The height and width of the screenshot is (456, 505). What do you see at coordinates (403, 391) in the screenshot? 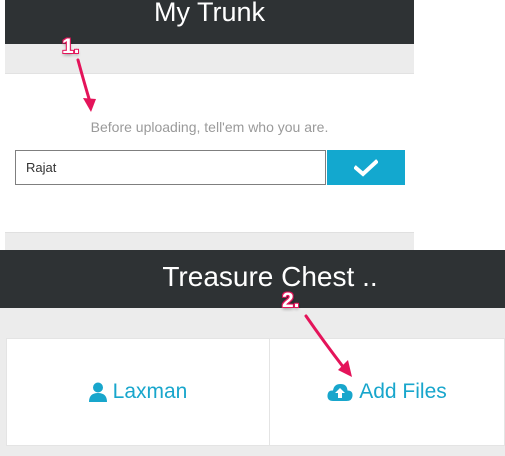
I see `add-files-label: Add Files` at bounding box center [403, 391].